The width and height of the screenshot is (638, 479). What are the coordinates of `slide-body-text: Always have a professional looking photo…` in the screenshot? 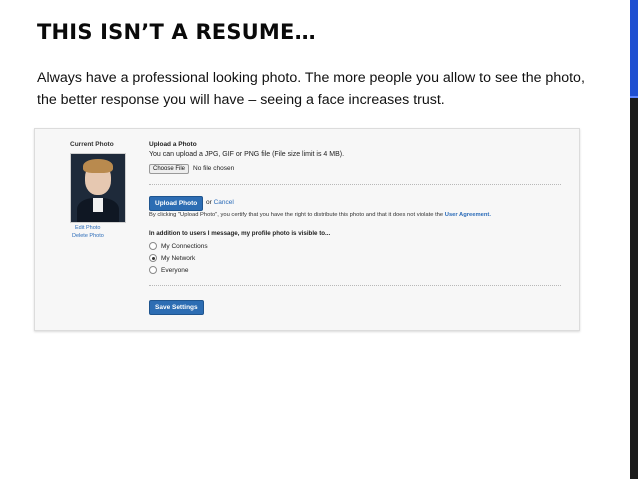 It's located at (311, 89).